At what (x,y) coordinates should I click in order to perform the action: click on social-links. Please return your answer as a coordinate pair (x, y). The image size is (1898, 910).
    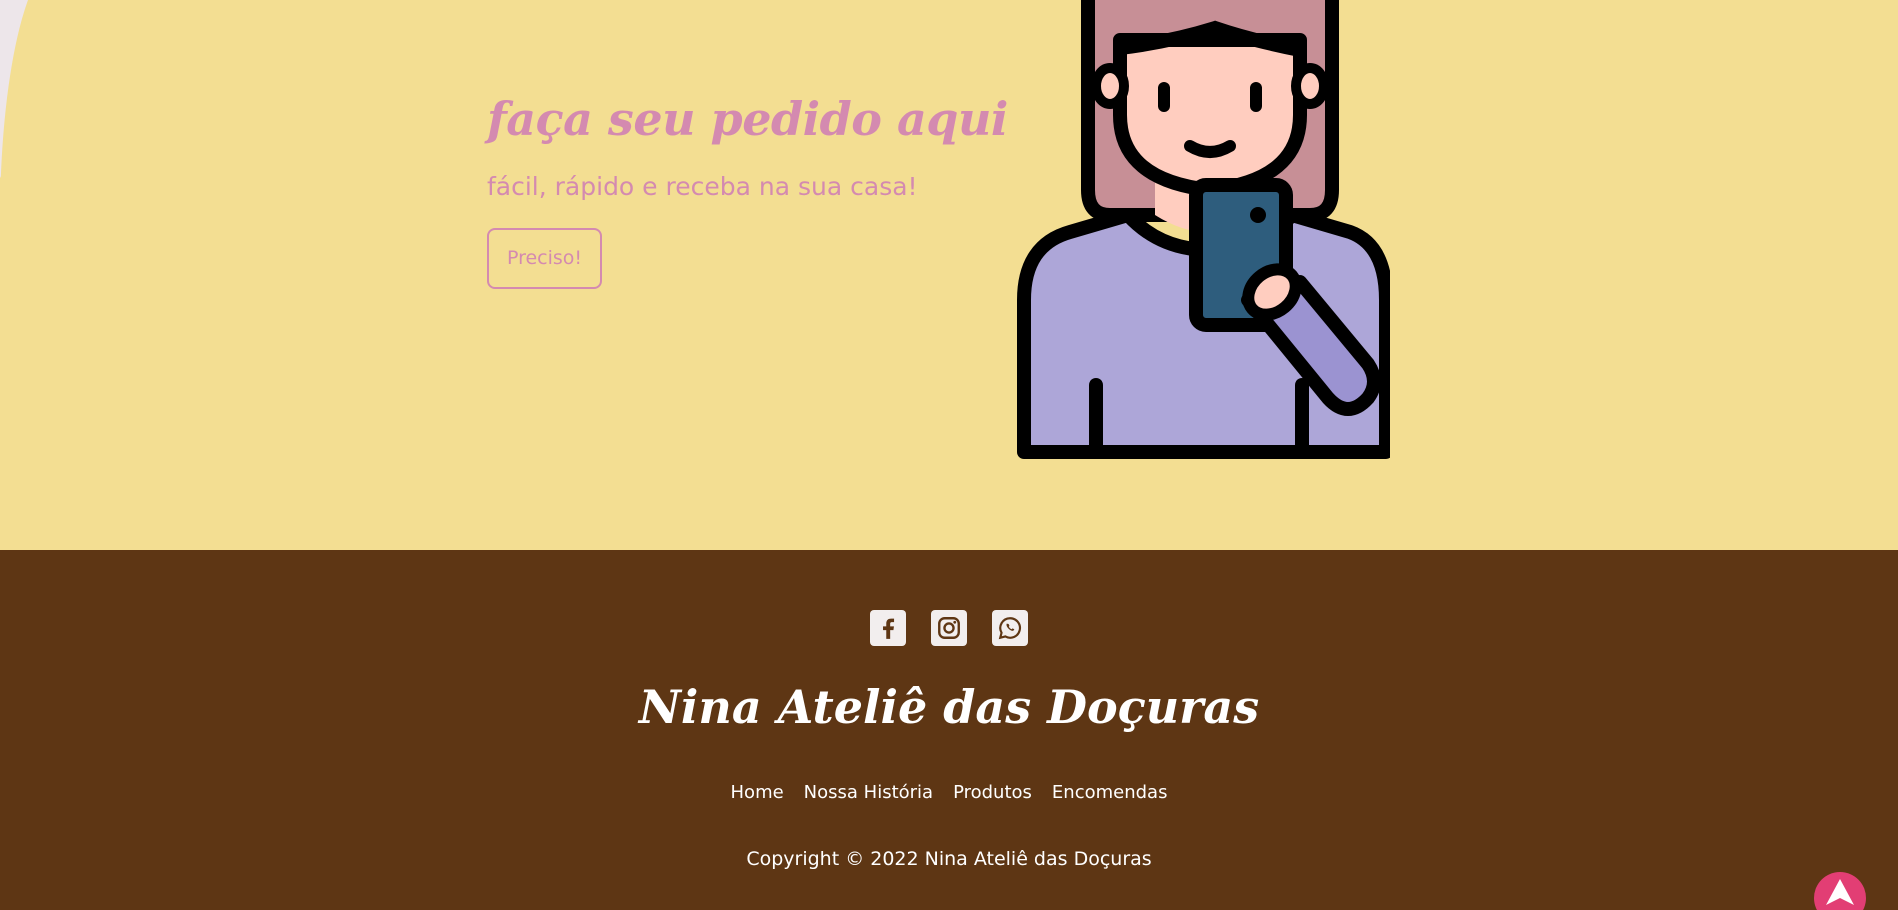
    Looking at the image, I should click on (949, 628).